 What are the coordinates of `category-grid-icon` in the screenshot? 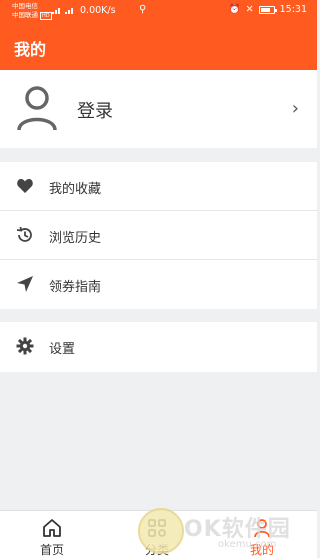 It's located at (157, 528).